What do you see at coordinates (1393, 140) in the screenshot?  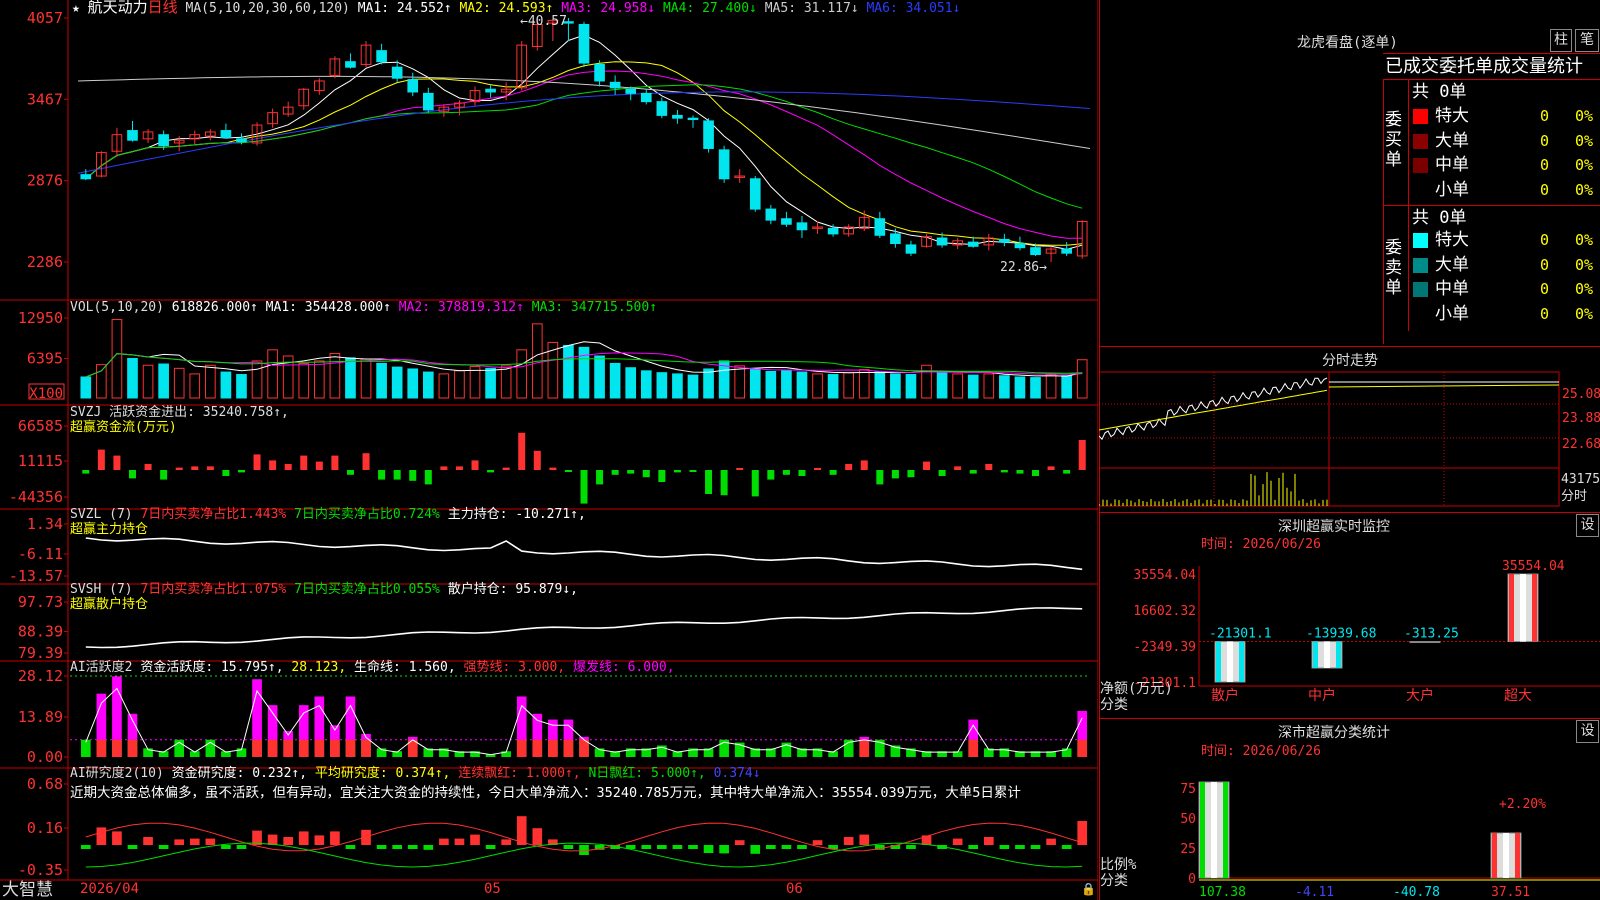 I see `buy-orders-label: 委买单` at bounding box center [1393, 140].